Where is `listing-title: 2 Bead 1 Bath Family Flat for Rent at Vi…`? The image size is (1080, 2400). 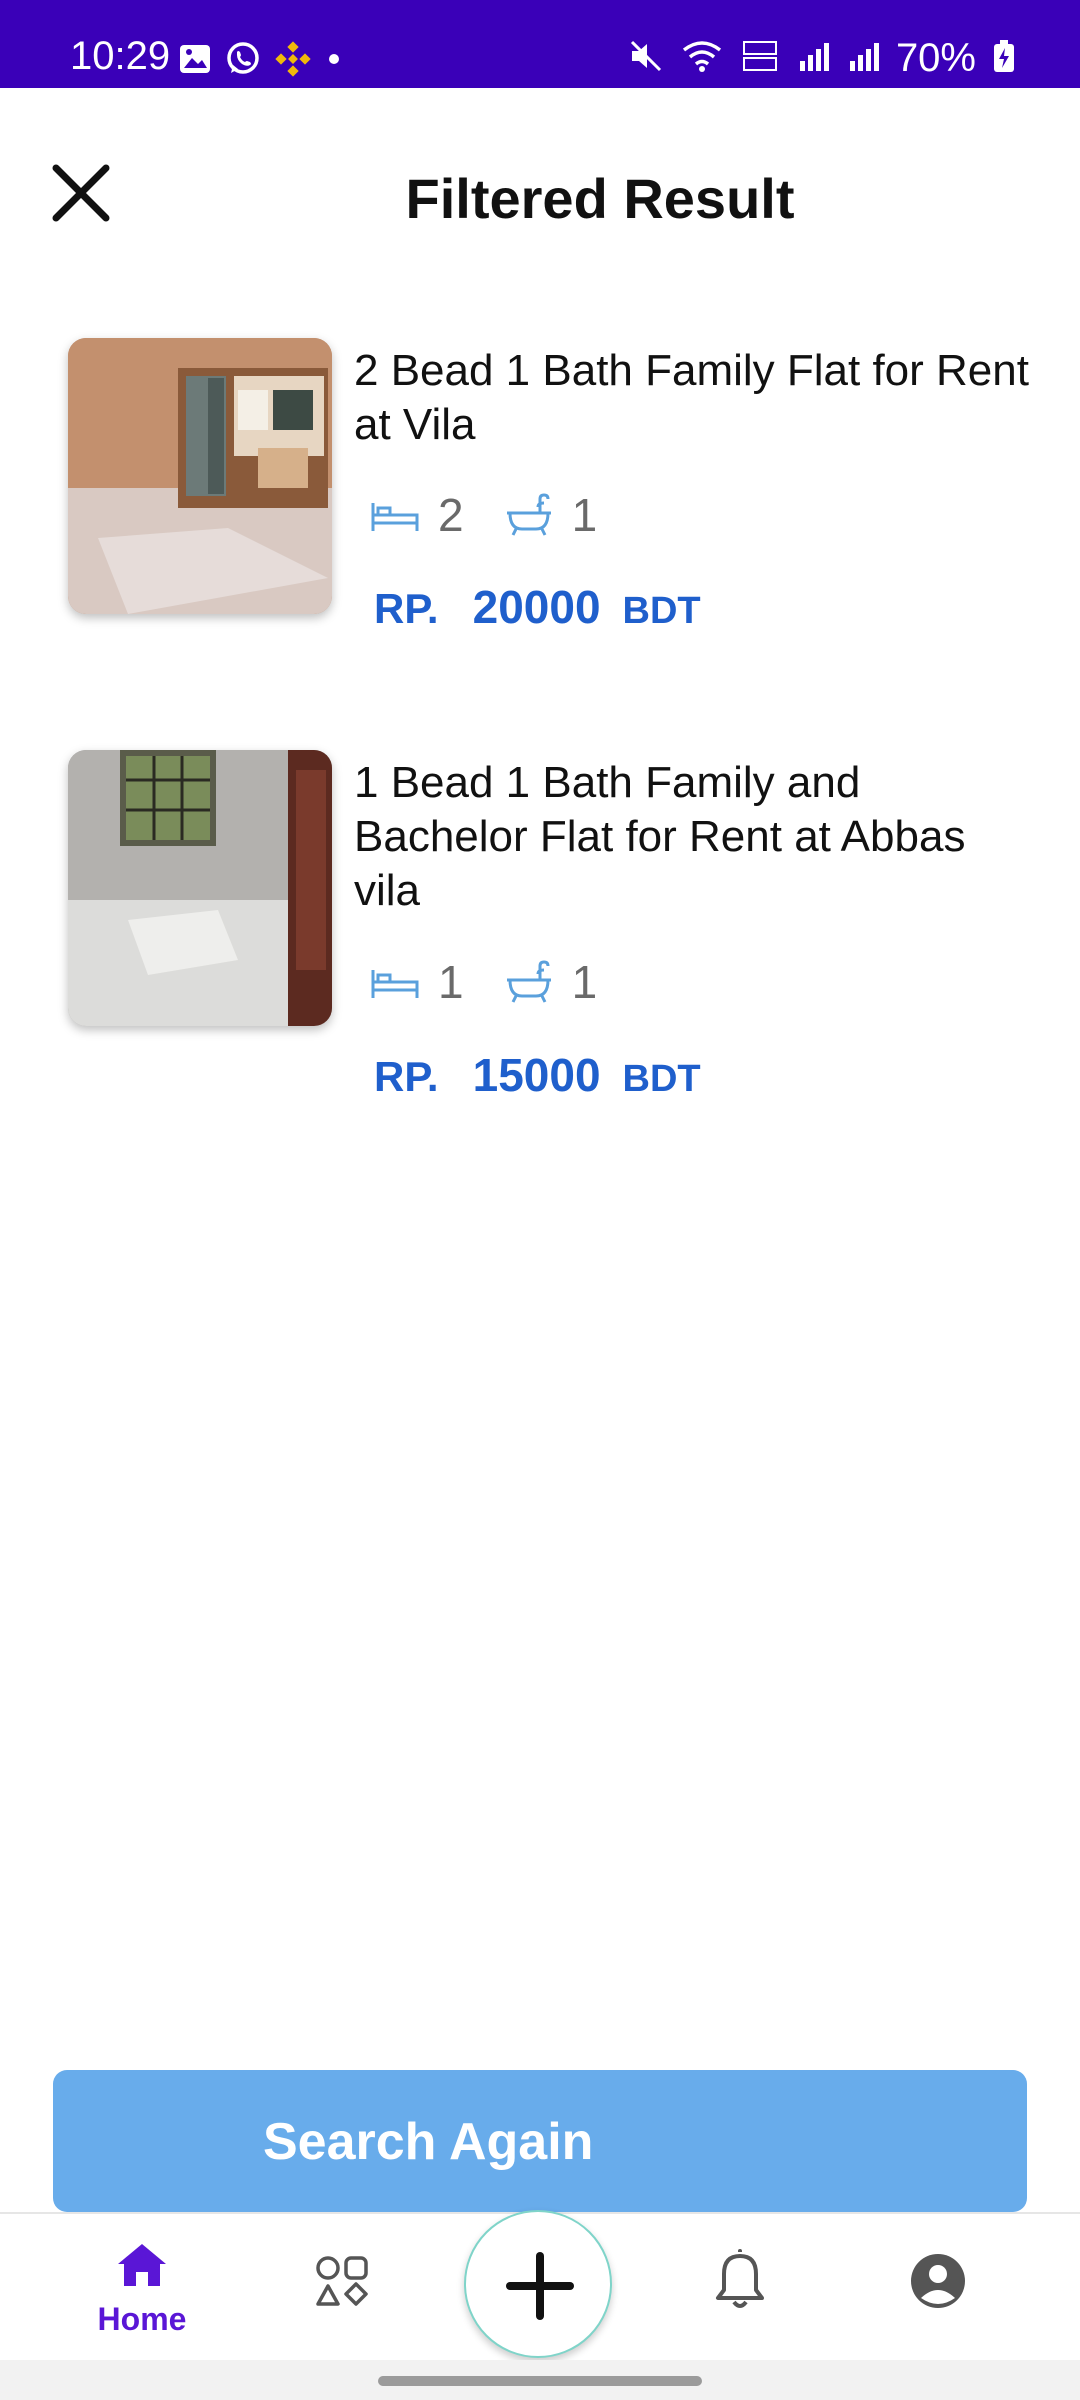
listing-title: 2 Bead 1 Bath Family Flat for Rent at Vi… is located at coordinates (691, 397).